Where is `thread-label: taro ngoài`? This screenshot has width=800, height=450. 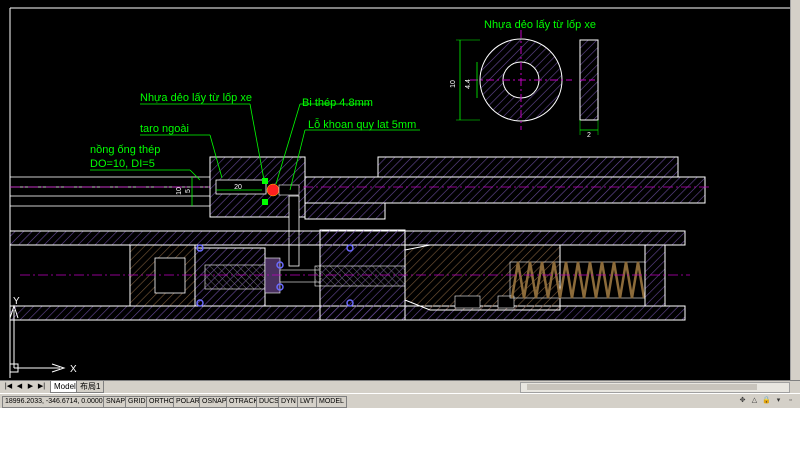
thread-label: taro ngoài is located at coordinates (164, 129).